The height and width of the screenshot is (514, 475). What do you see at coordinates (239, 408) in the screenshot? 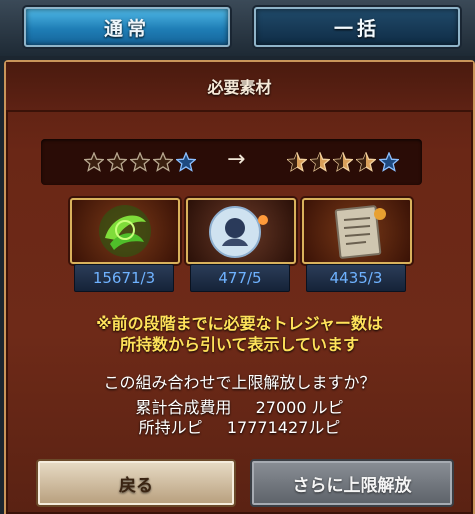
I see `cost-row: 累計合成費用 27000 ルピ` at bounding box center [239, 408].